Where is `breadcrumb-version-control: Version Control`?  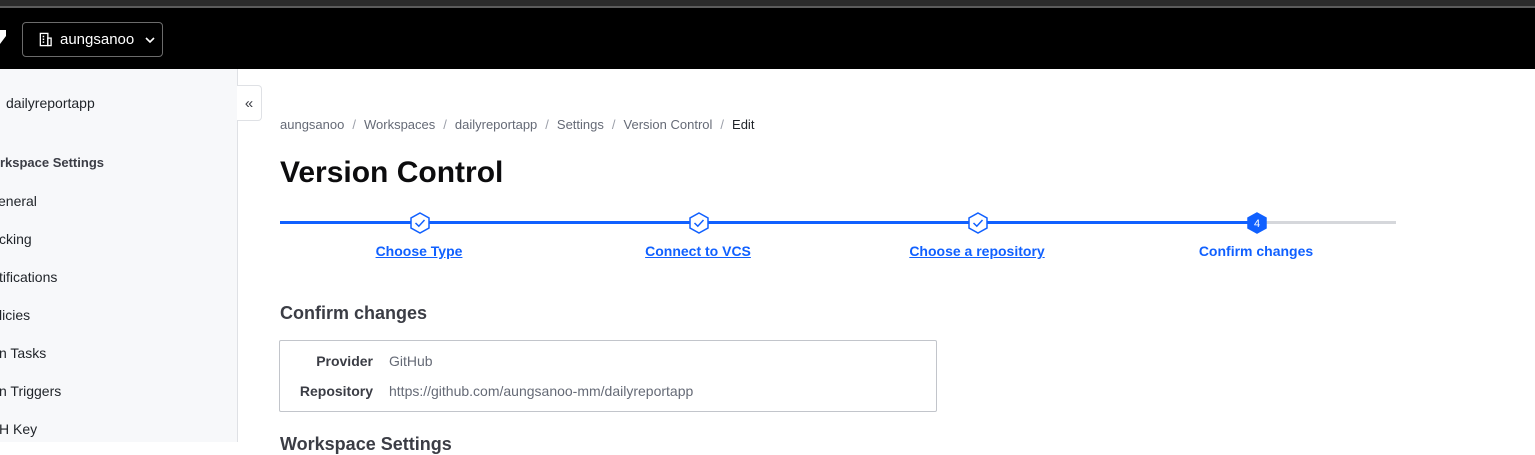 breadcrumb-version-control: Version Control is located at coordinates (668, 124).